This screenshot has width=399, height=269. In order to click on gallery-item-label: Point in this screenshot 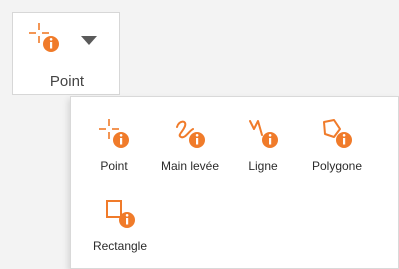, I will do `click(114, 166)`.